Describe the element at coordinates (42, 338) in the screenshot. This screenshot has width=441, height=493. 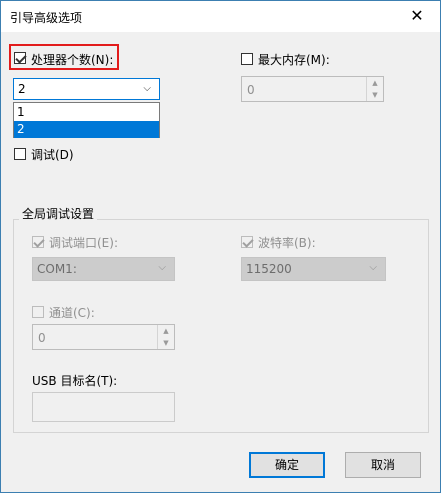
I see `channel-value: 0` at that location.